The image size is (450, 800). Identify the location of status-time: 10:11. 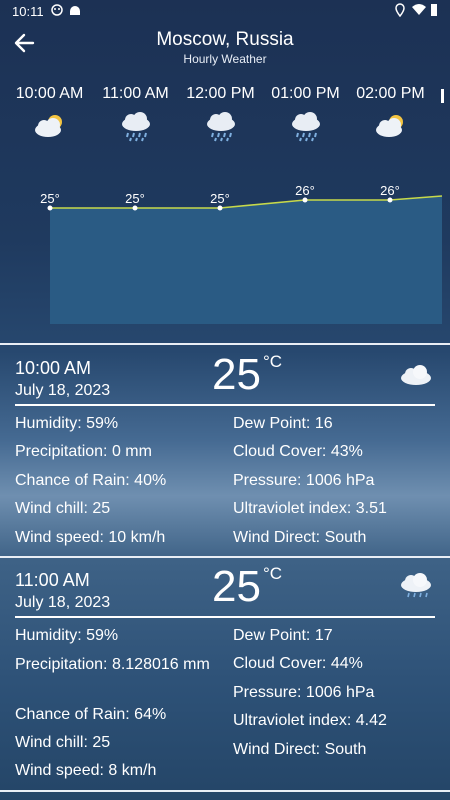
(28, 11).